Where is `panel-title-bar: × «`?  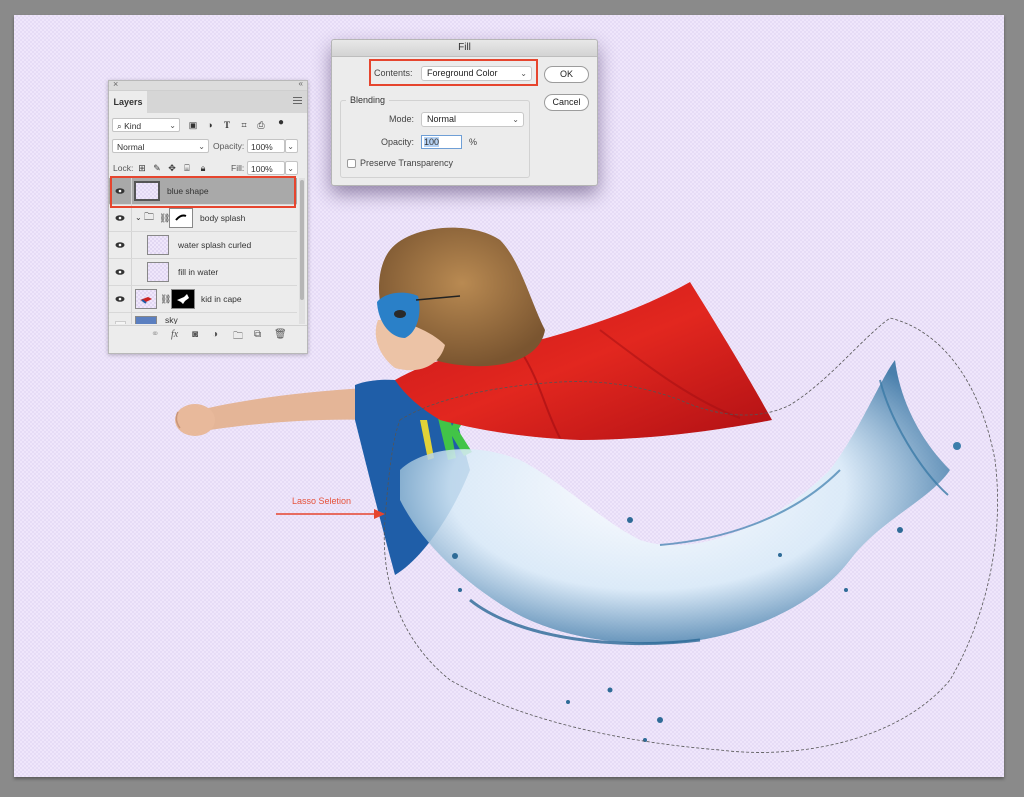 panel-title-bar: × « is located at coordinates (208, 85).